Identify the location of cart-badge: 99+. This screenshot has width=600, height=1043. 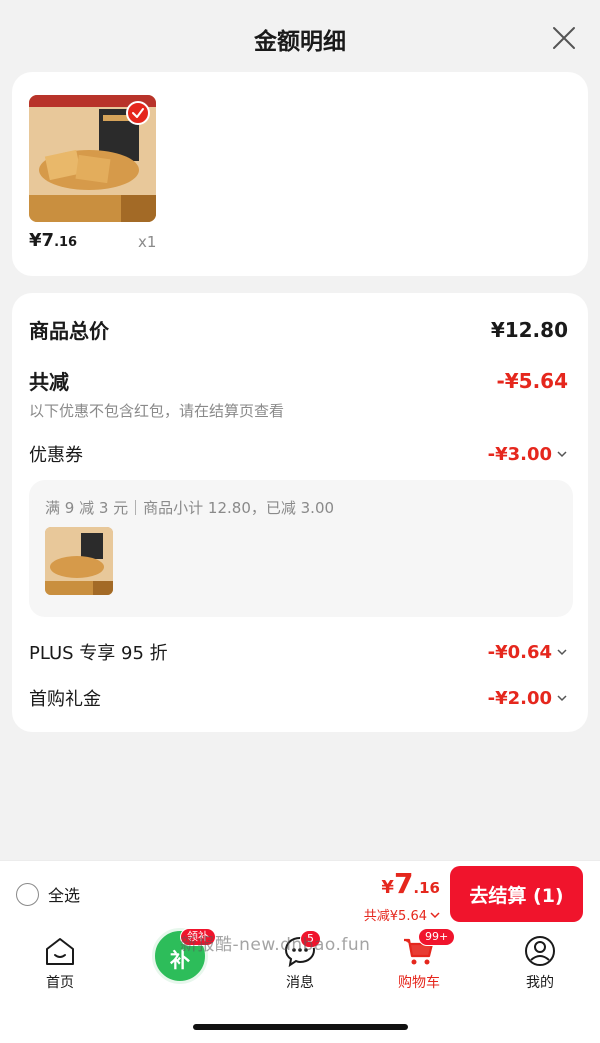
(437, 937).